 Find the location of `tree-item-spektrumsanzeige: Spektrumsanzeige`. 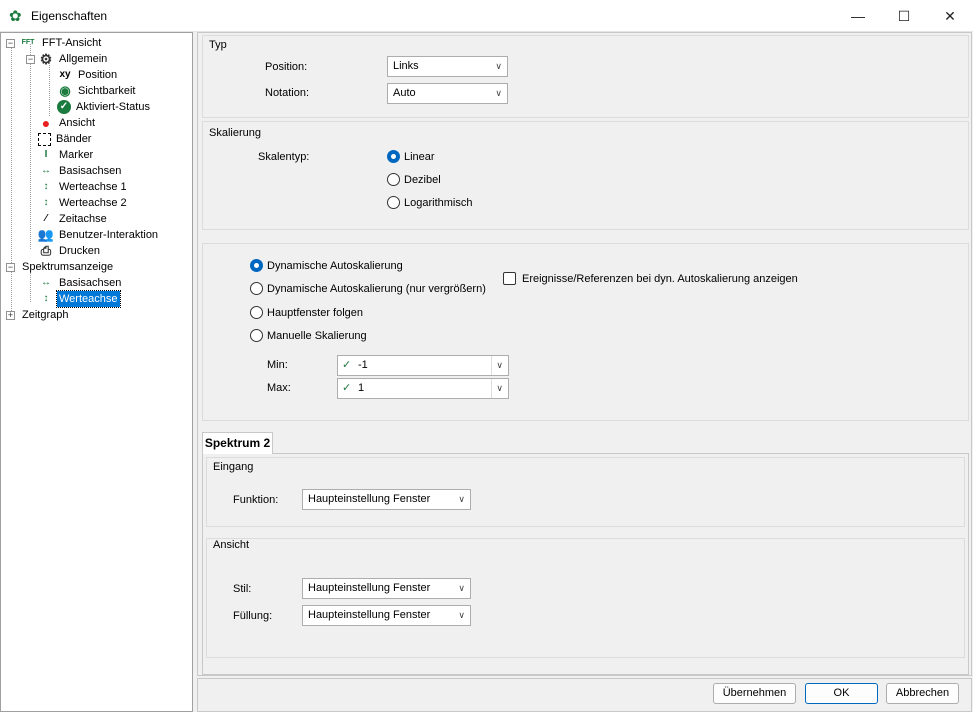

tree-item-spektrumsanzeige: Spektrumsanzeige is located at coordinates (67, 267).